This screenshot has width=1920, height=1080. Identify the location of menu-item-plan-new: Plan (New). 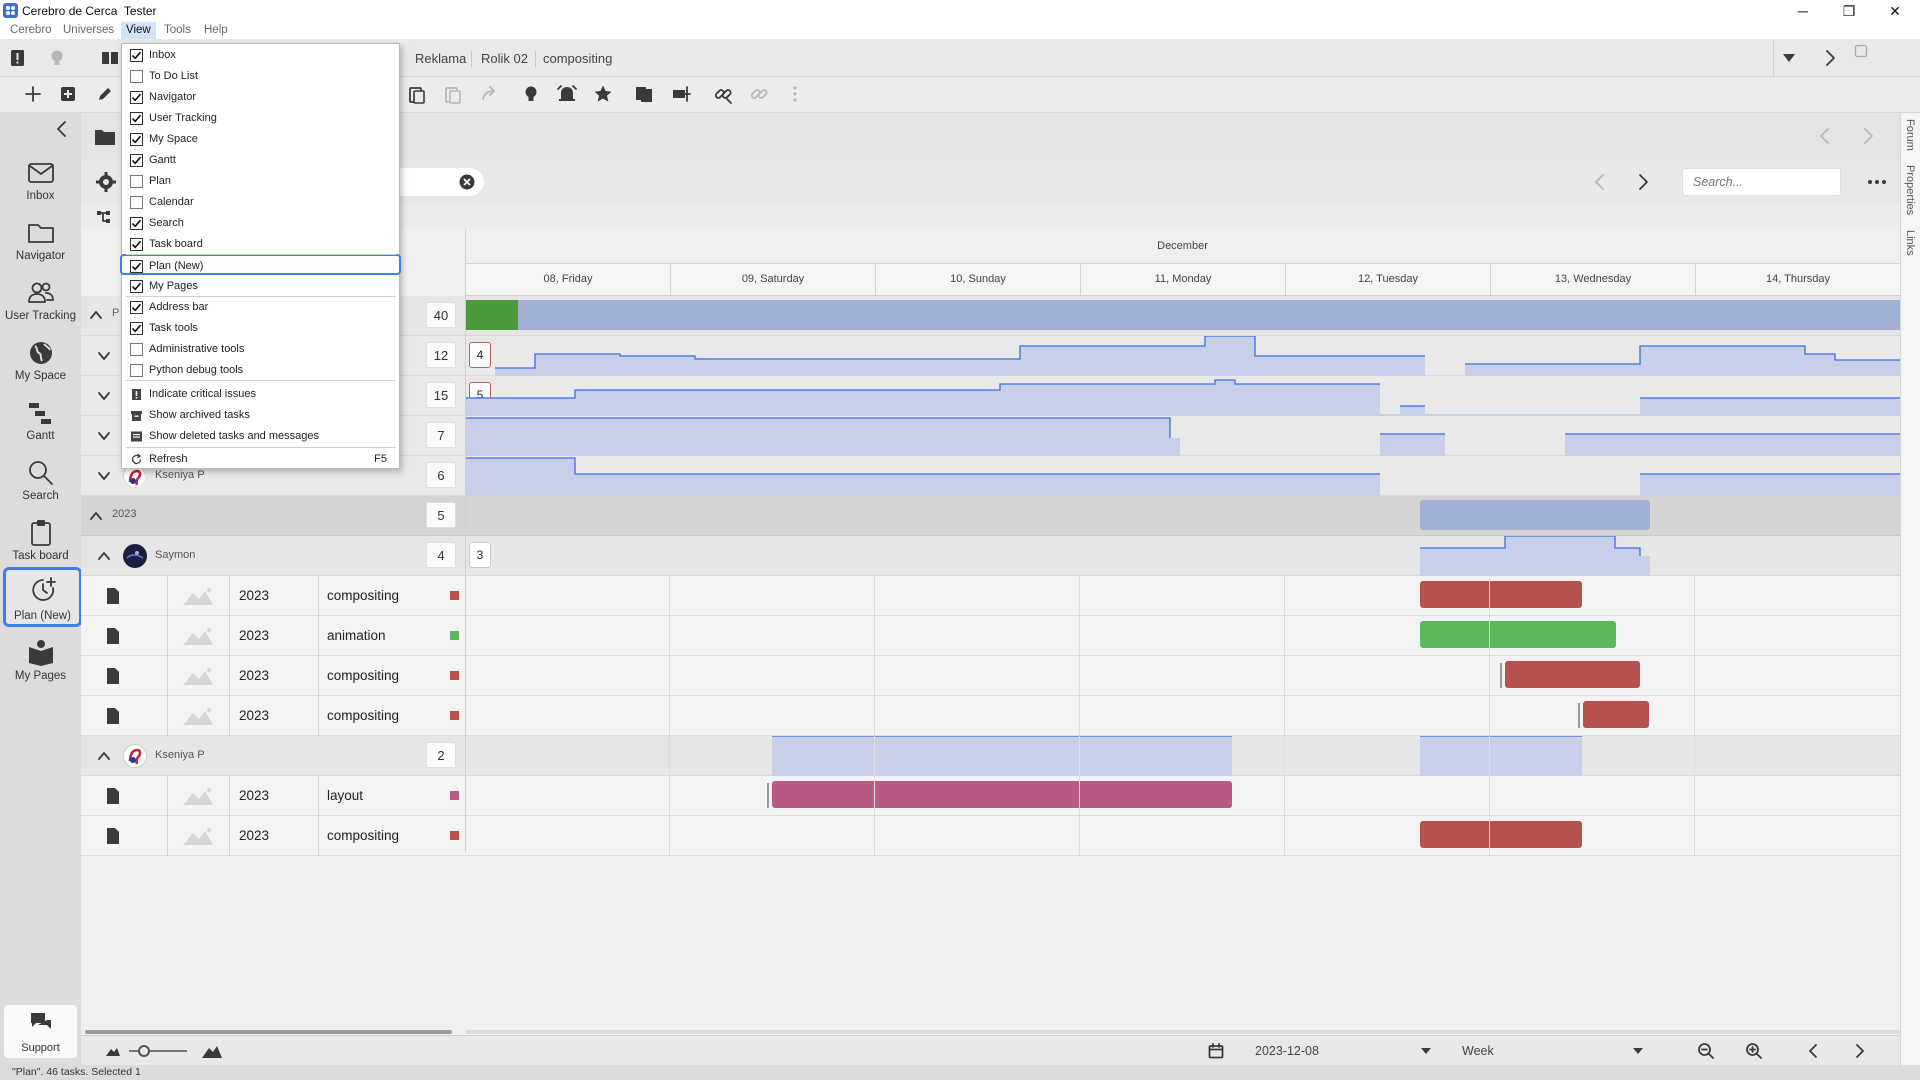
(260, 264).